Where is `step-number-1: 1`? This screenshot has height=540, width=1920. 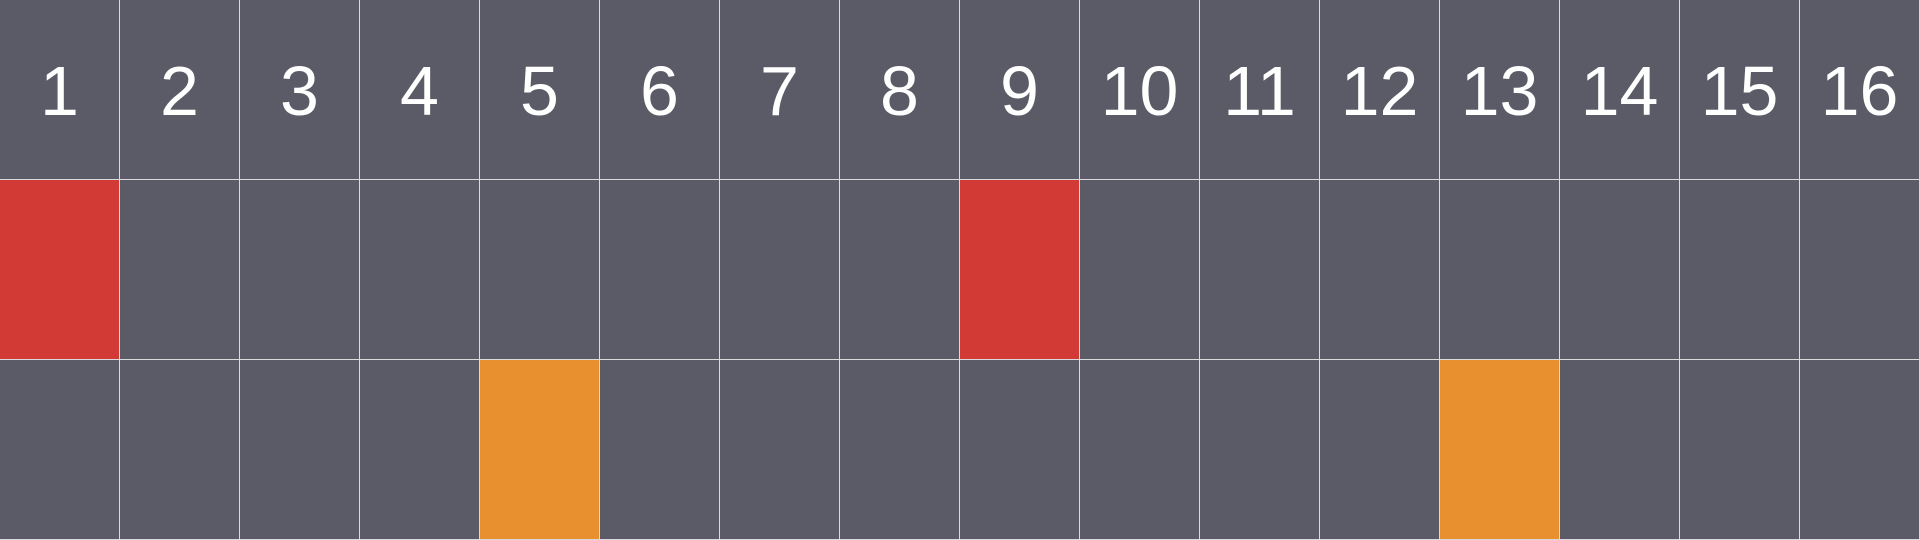 step-number-1: 1 is located at coordinates (60, 90).